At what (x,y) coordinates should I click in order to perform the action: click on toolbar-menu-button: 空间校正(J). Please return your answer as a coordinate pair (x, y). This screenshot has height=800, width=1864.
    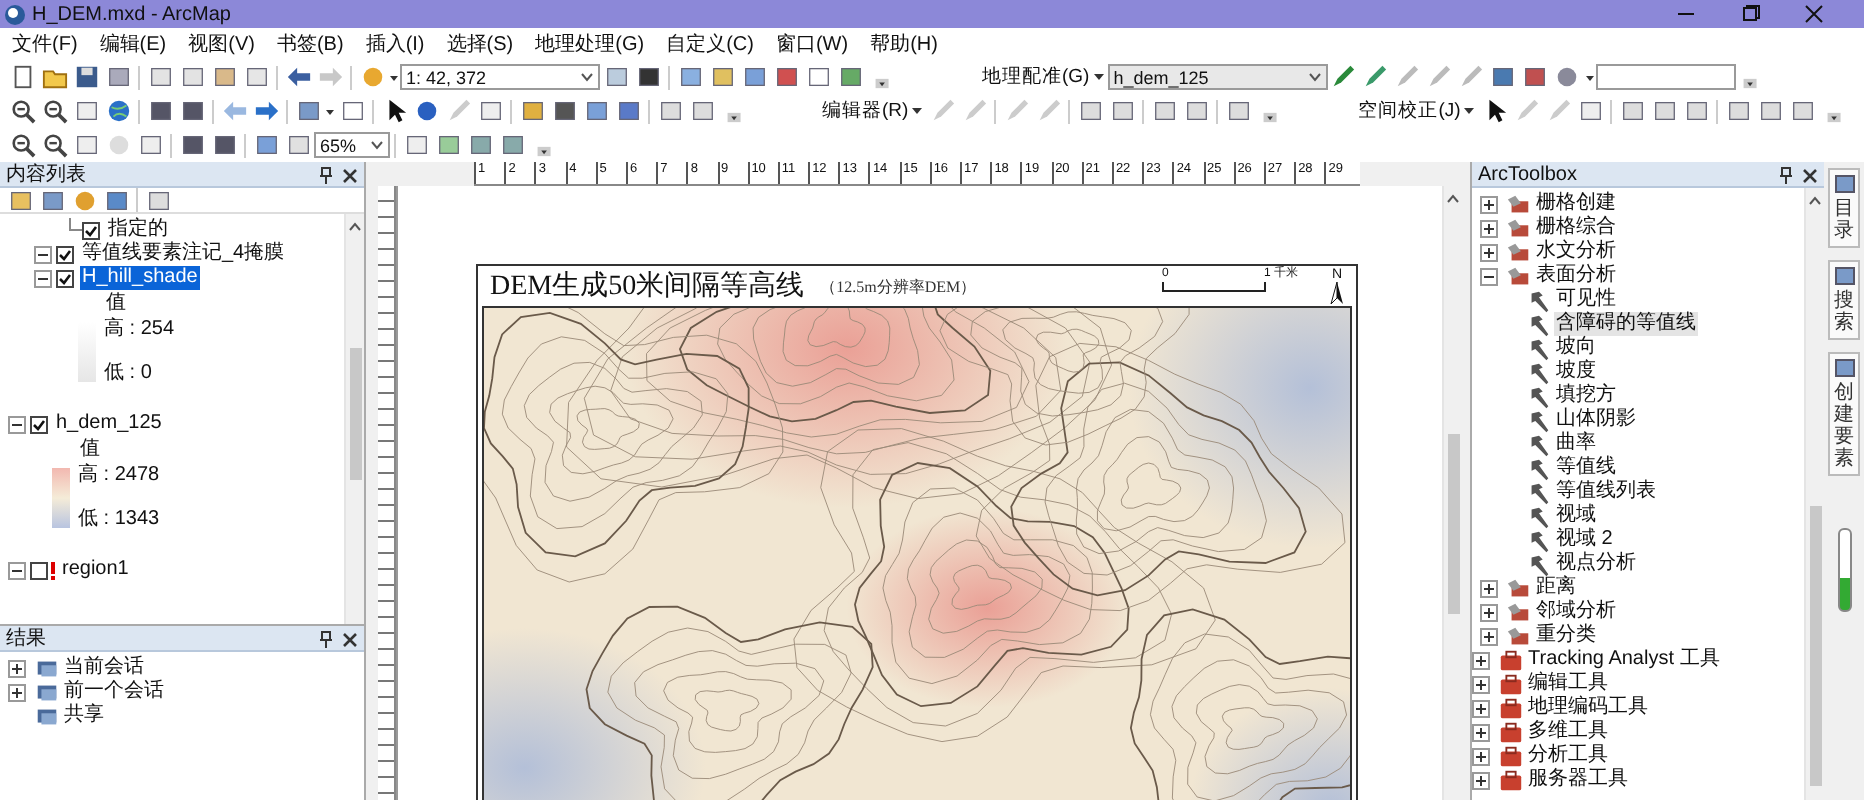
    Looking at the image, I should click on (1416, 111).